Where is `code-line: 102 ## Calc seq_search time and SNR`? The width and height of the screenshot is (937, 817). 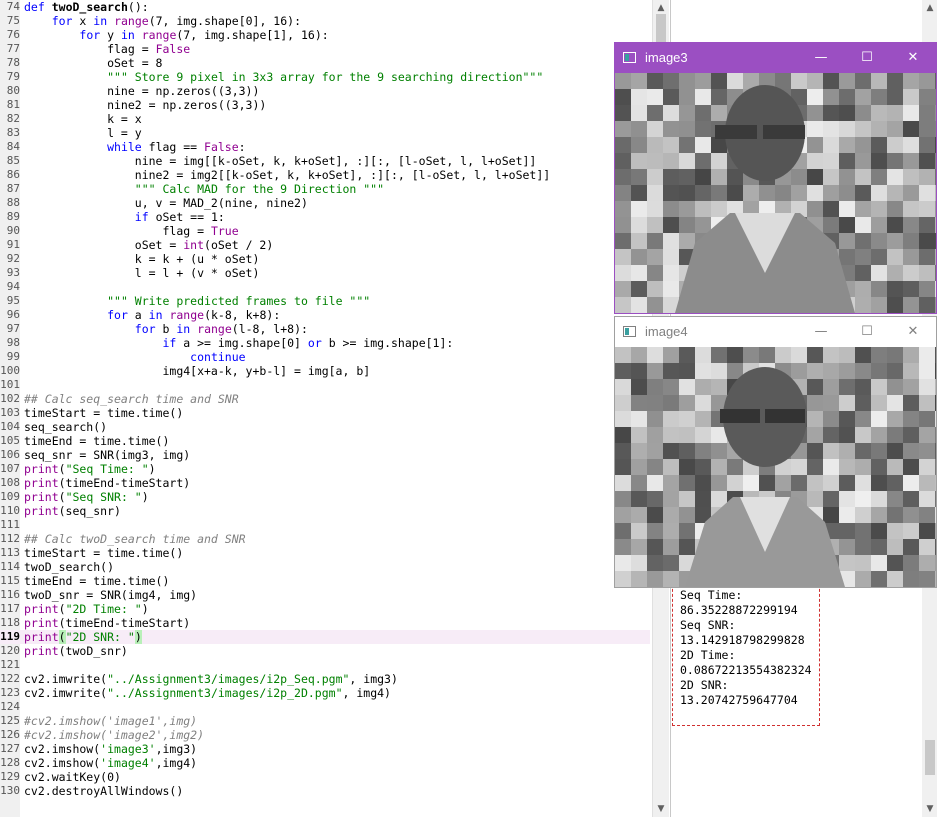
code-line: 102 ## Calc seq_search time and SNR is located at coordinates (325, 399).